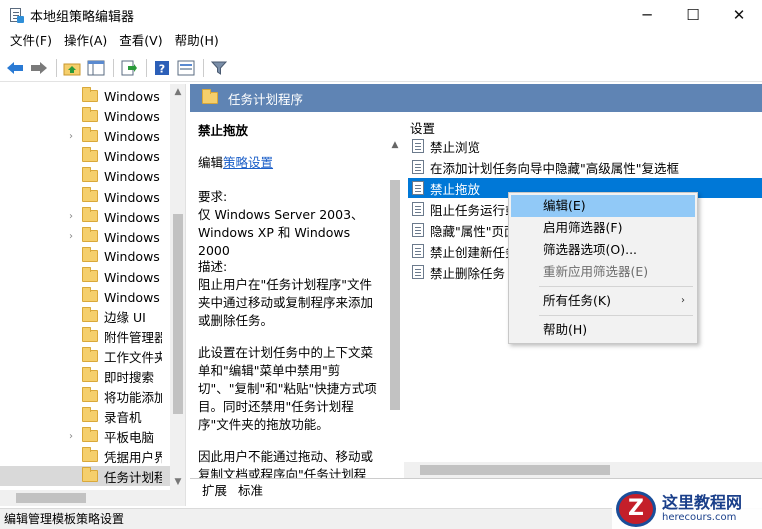  What do you see at coordinates (133, 197) in the screenshot?
I see `tree-item-label: Windows 错` at bounding box center [133, 197].